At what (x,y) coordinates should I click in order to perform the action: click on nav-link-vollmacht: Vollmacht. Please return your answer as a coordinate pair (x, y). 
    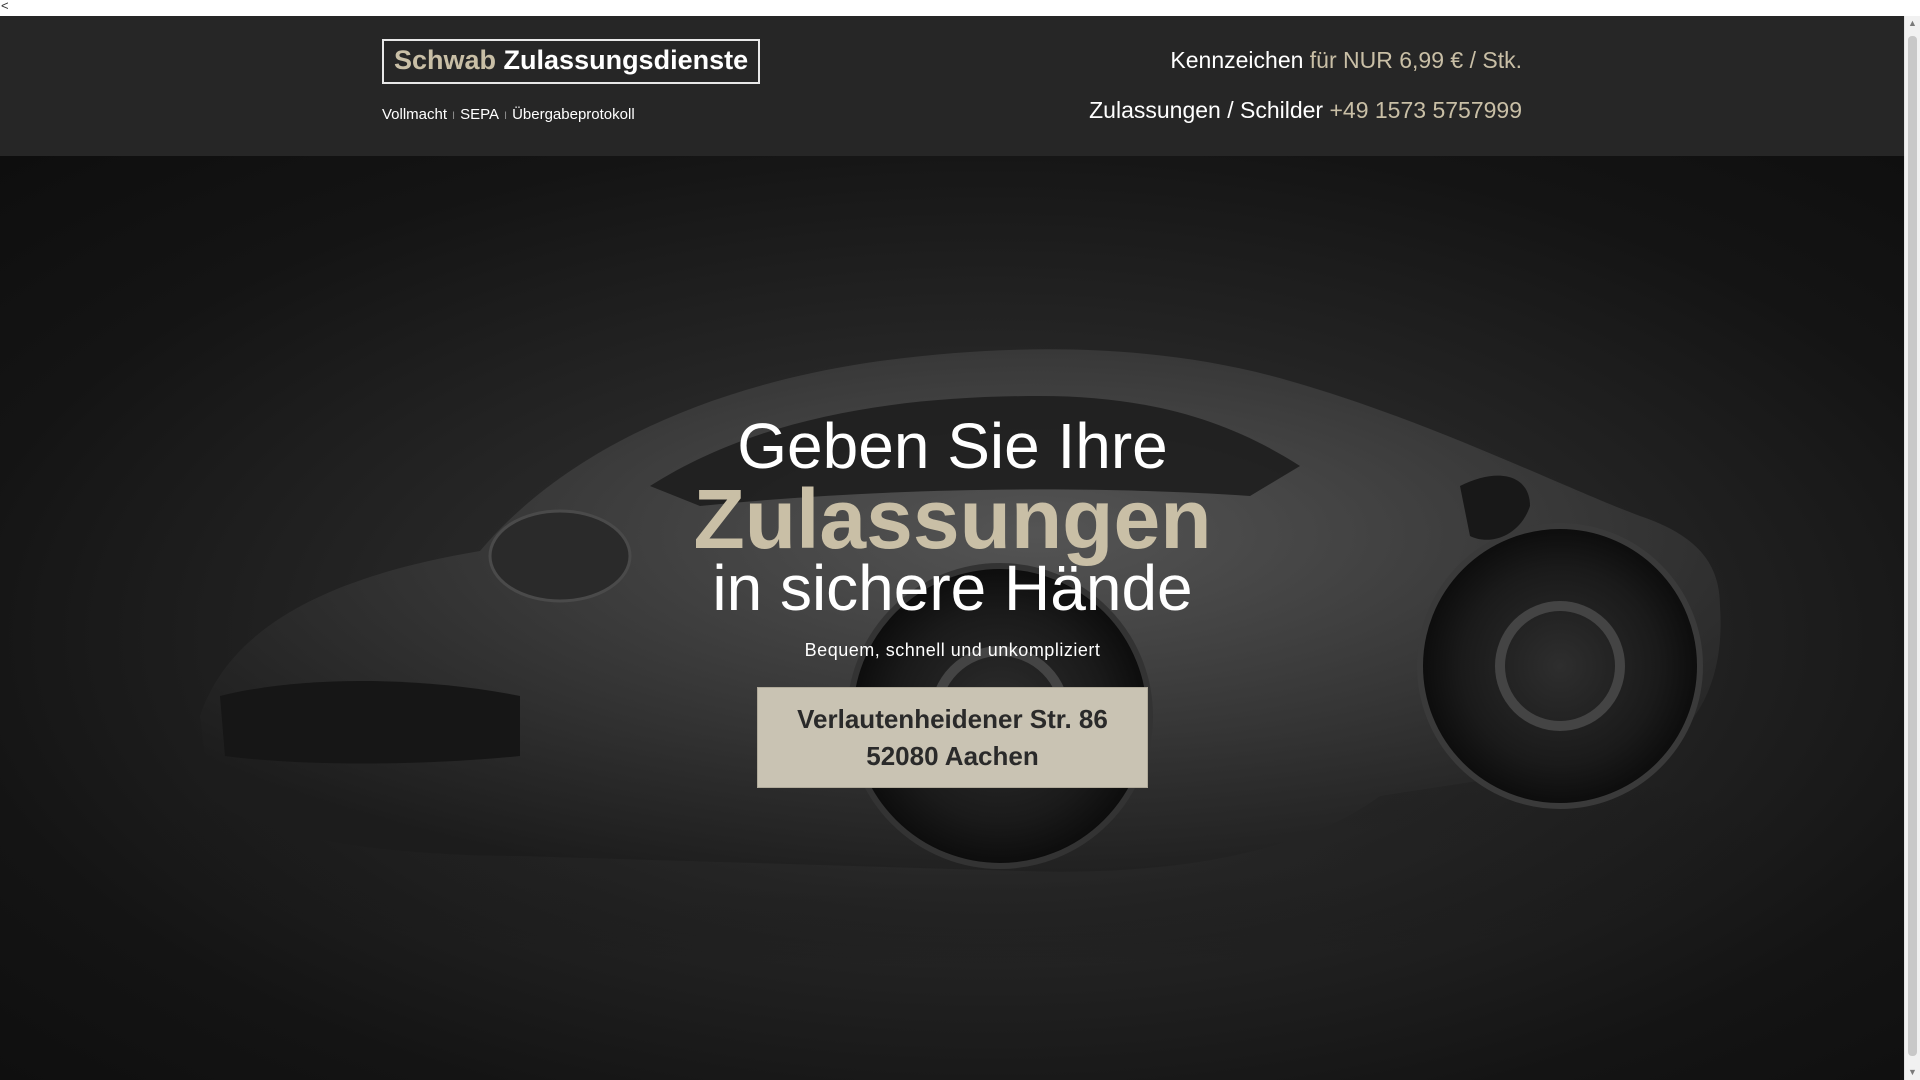
    Looking at the image, I should click on (414, 114).